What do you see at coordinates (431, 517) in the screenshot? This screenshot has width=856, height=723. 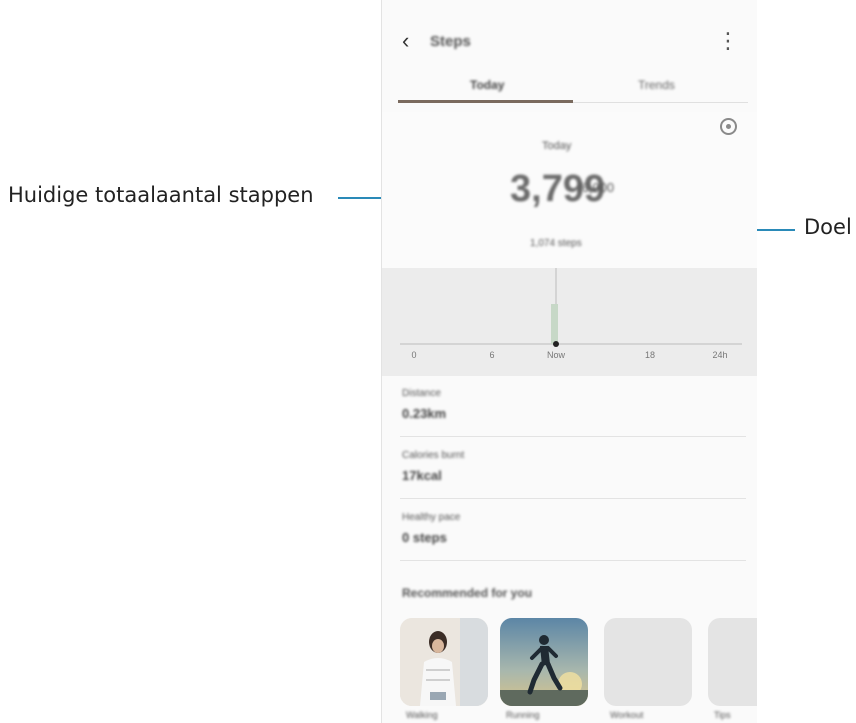 I see `stat-label: Healthy pace` at bounding box center [431, 517].